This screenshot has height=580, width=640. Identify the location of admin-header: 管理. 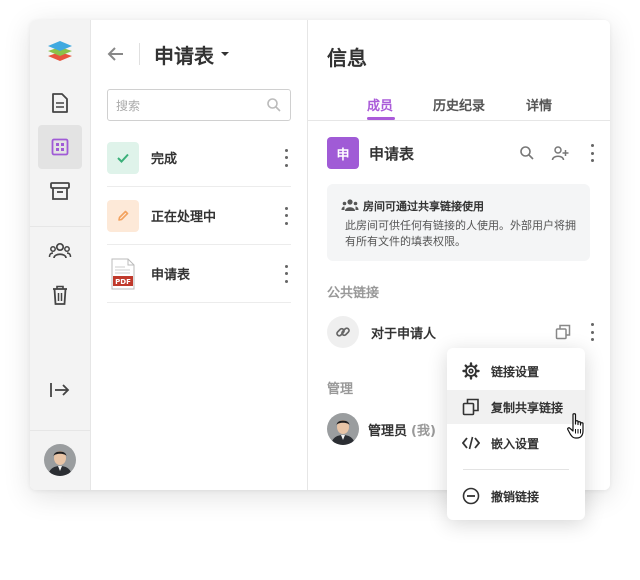
(340, 389).